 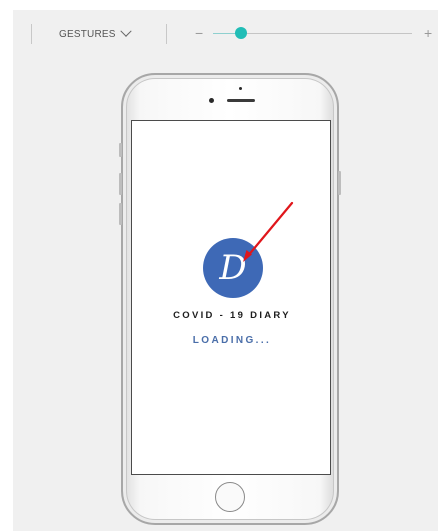 What do you see at coordinates (232, 315) in the screenshot?
I see `app-name: COVID - 19 DIARY` at bounding box center [232, 315].